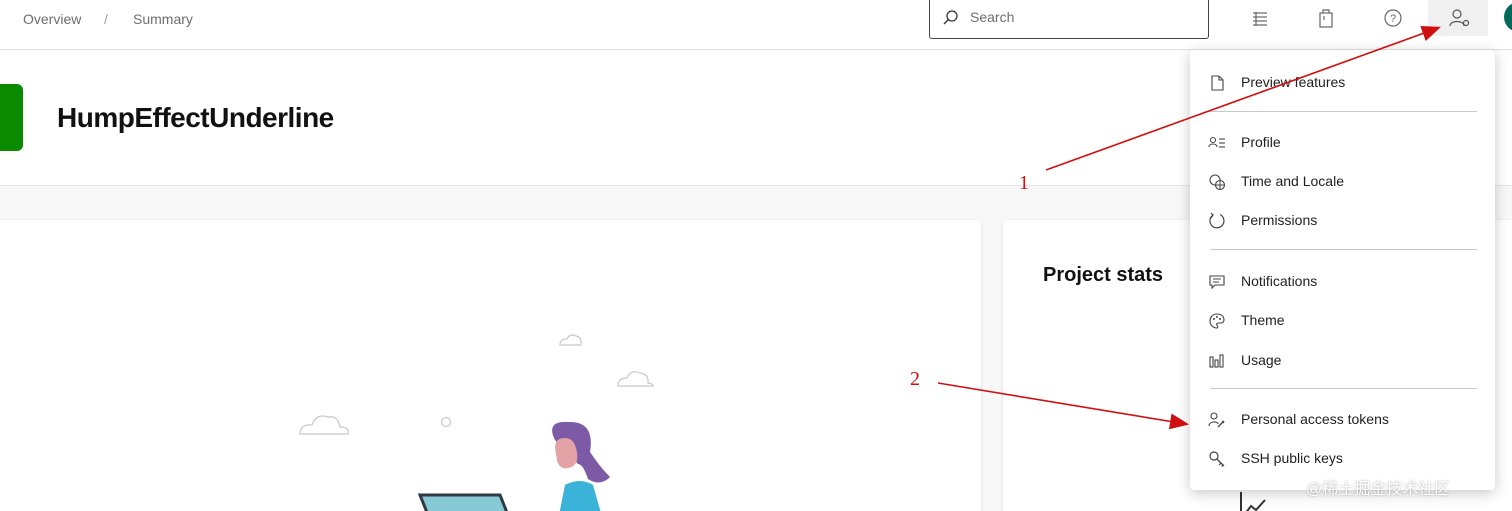 The width and height of the screenshot is (1512, 511). What do you see at coordinates (915, 379) in the screenshot?
I see `annotation-label-2: 2` at bounding box center [915, 379].